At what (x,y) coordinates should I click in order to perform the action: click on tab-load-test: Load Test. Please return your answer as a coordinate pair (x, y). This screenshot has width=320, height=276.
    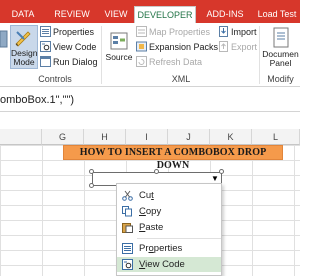
    Looking at the image, I should click on (277, 14).